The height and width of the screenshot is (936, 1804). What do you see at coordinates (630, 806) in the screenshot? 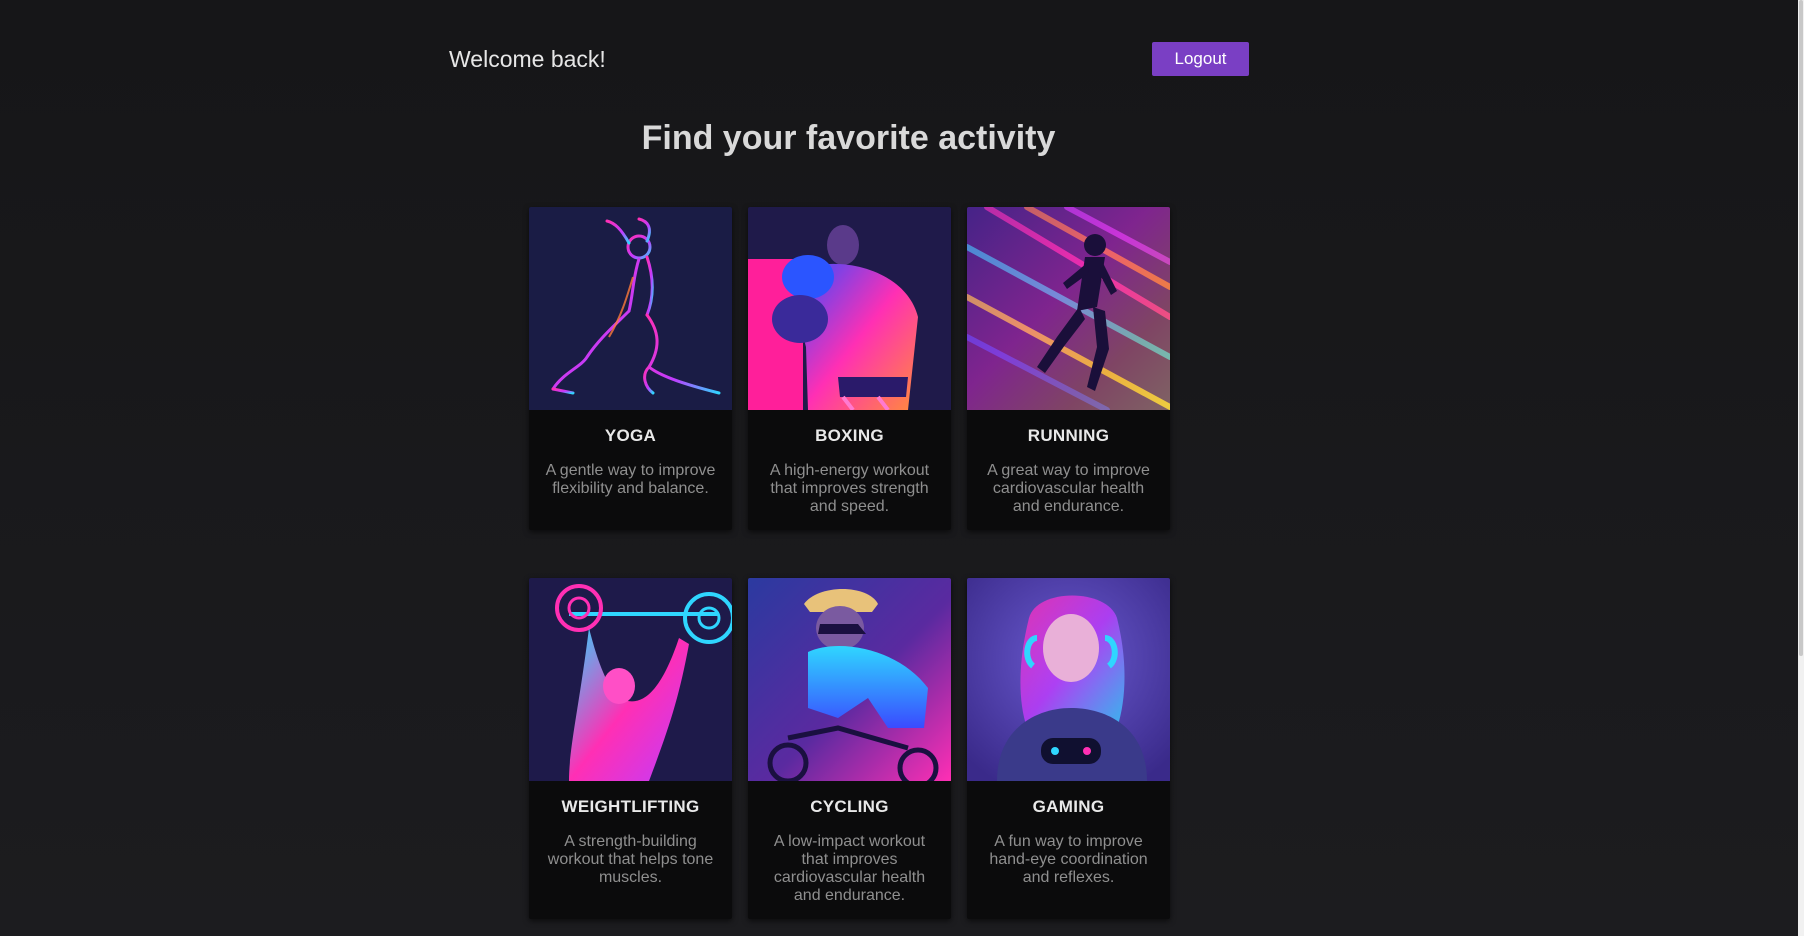
I see `activity-title: WEIGHTLIFTING` at bounding box center [630, 806].